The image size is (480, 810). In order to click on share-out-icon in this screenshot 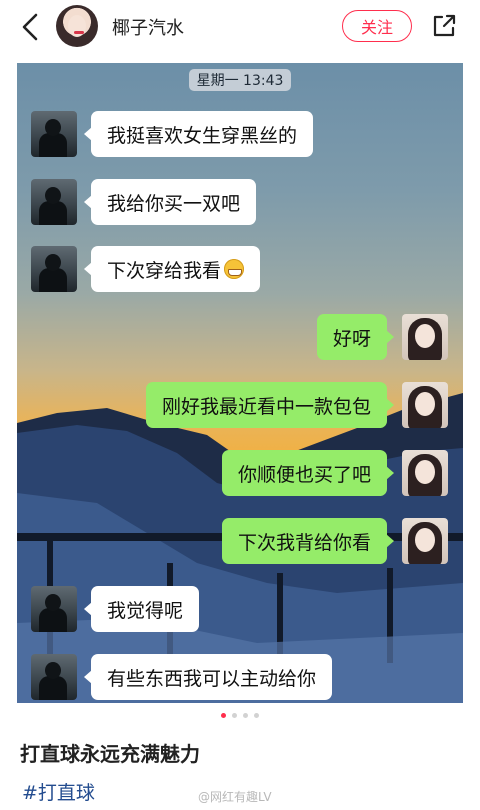, I will do `click(444, 26)`.